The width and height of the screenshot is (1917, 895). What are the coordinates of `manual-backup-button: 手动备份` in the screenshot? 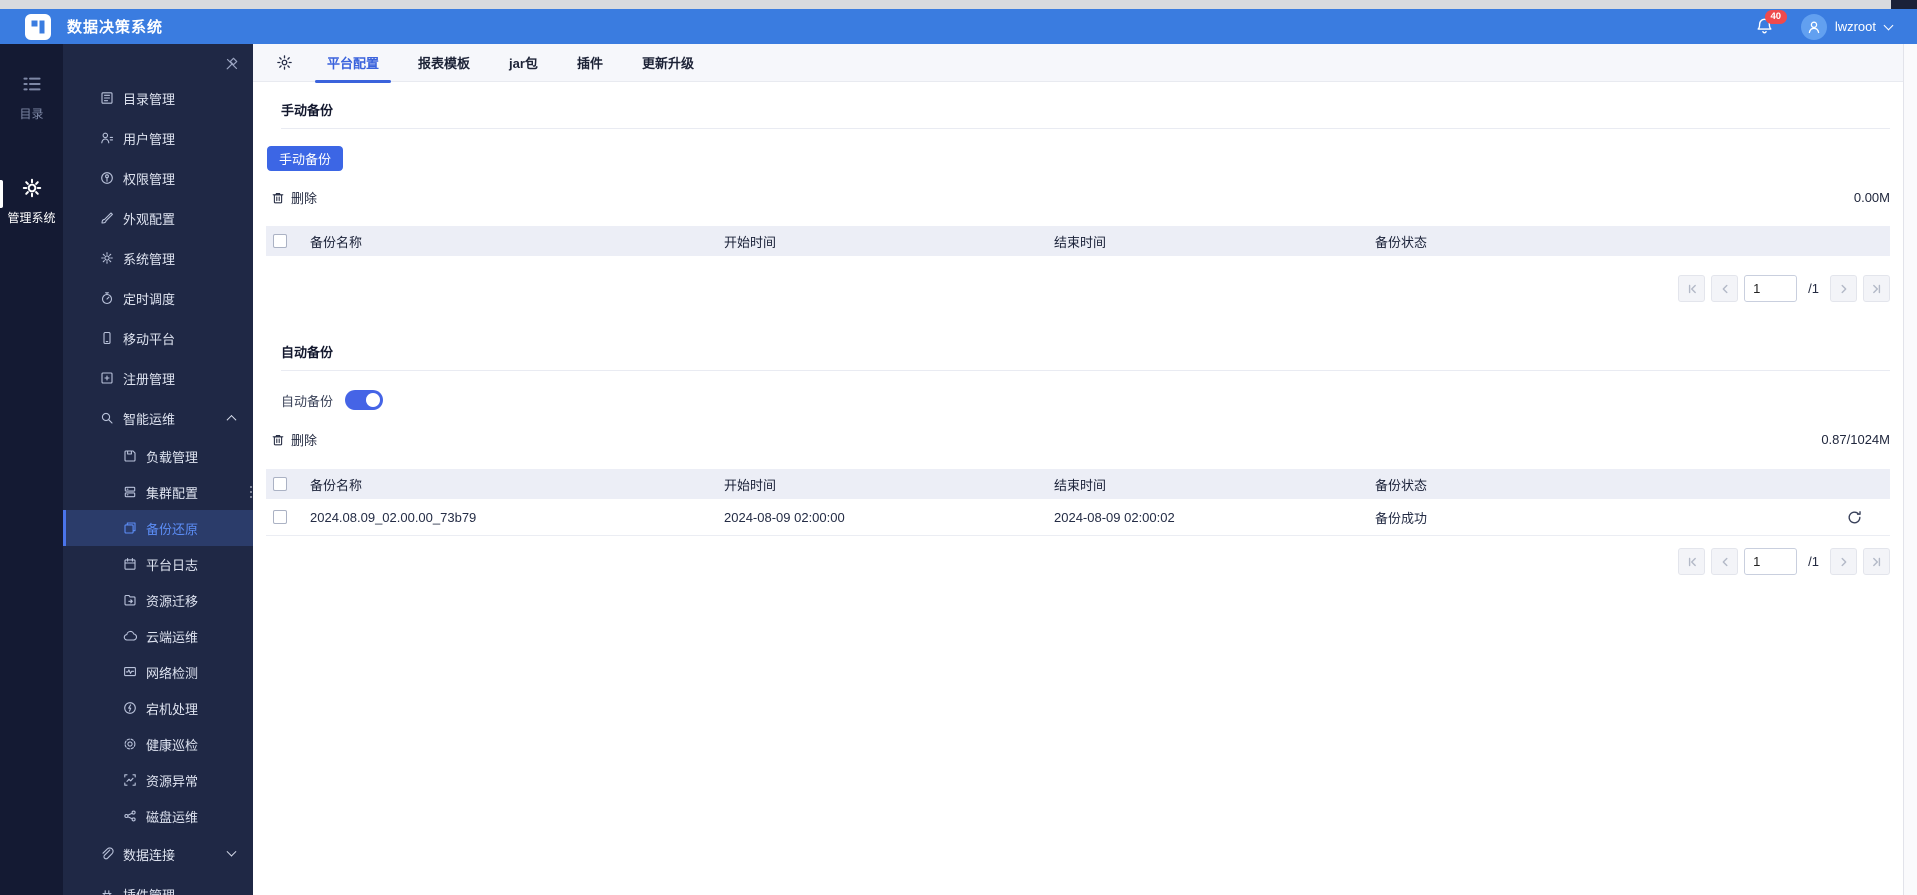 It's located at (305, 158).